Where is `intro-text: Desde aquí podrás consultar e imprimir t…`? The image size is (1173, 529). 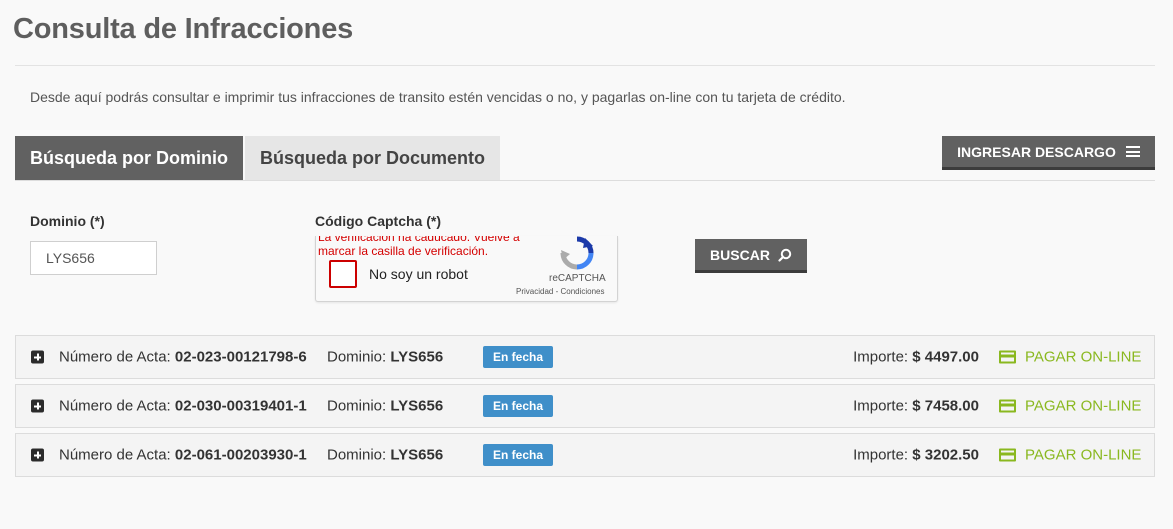
intro-text: Desde aquí podrás consultar e imprimir t… is located at coordinates (438, 97).